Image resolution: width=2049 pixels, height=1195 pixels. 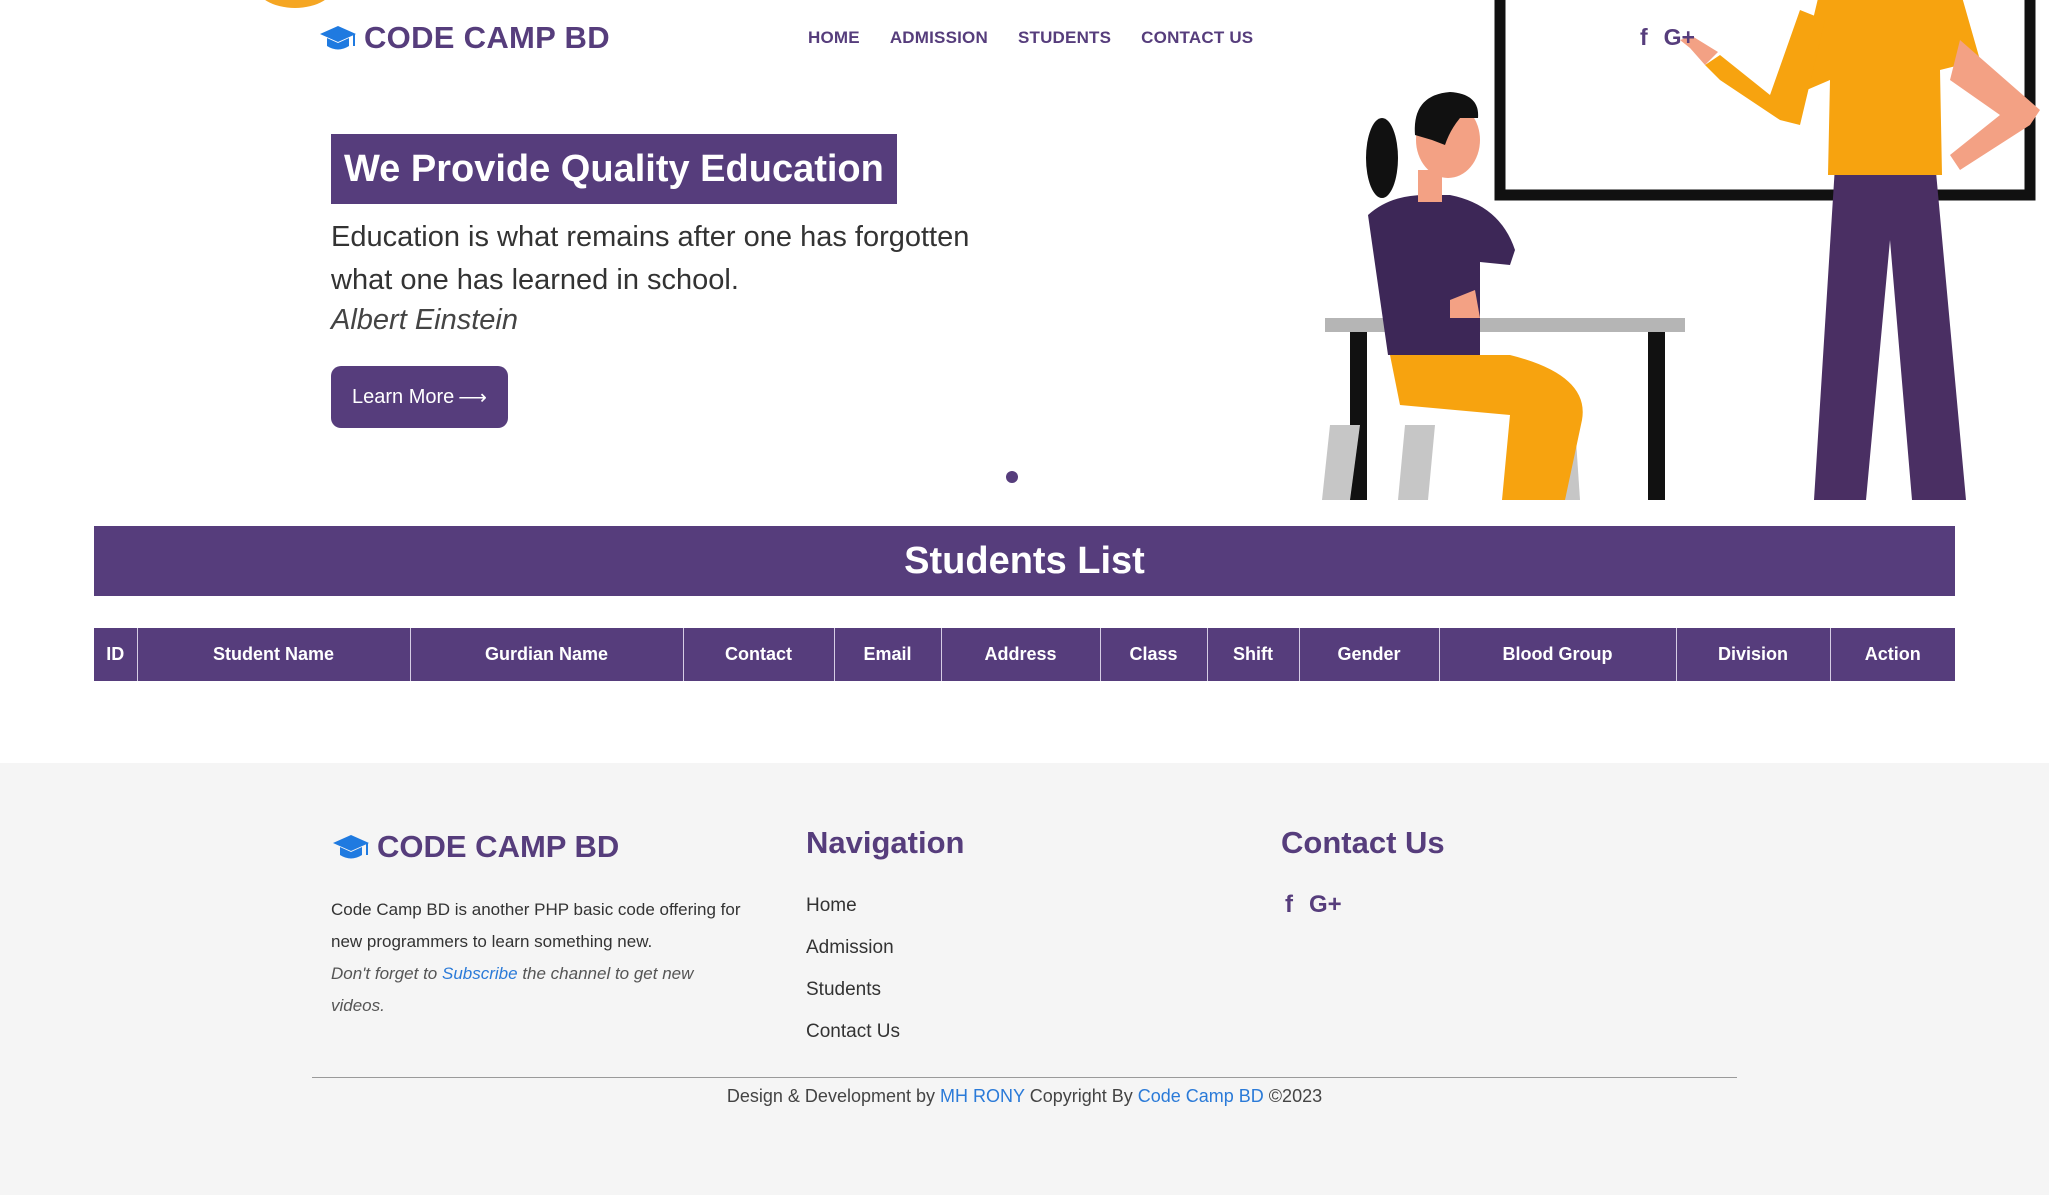 I want to click on col-address: Address, so click(x=1021, y=654).